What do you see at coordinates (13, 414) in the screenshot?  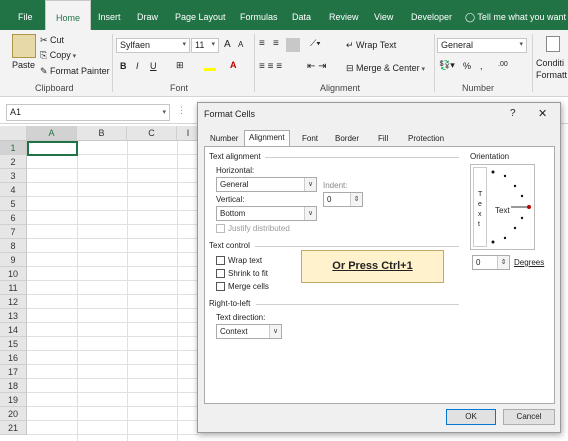 I see `row-header: 20` at bounding box center [13, 414].